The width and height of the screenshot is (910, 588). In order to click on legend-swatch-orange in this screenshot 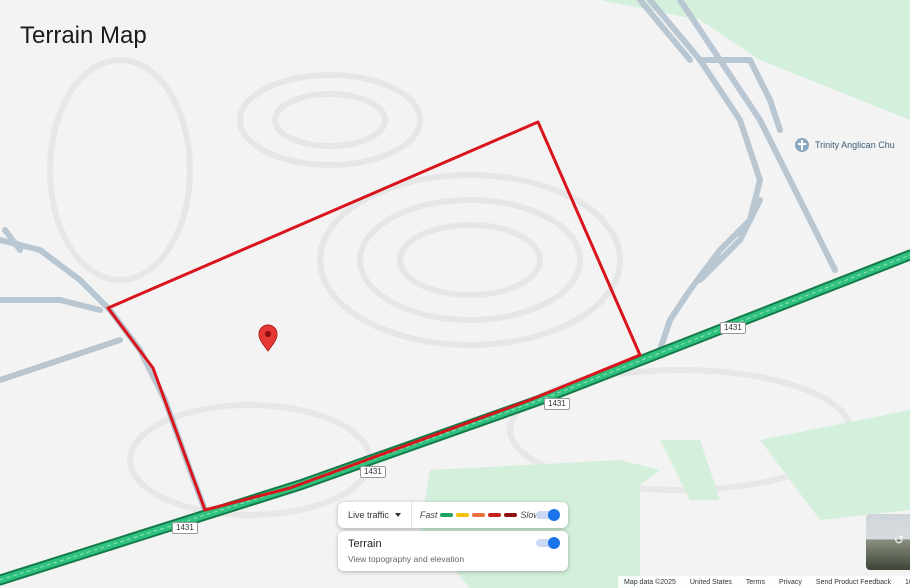, I will do `click(479, 515)`.